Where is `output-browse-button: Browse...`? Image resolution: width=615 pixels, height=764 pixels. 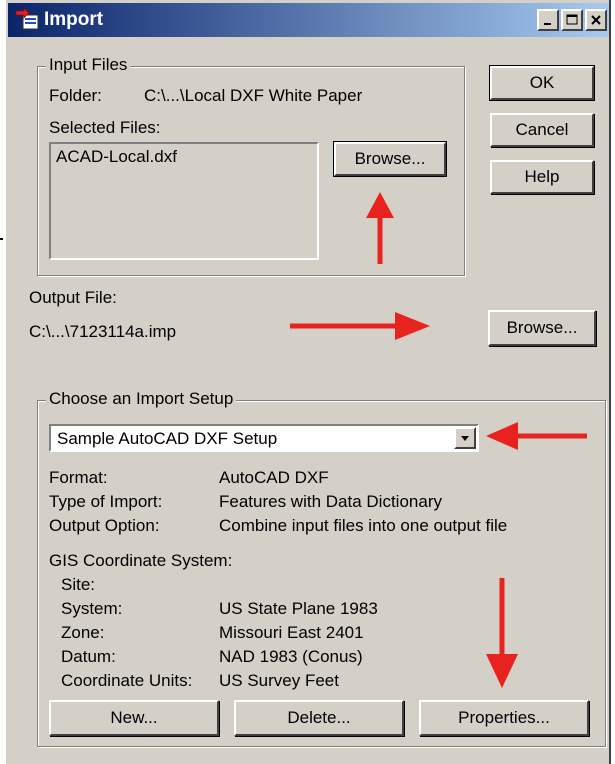
output-browse-button: Browse... is located at coordinates (542, 328).